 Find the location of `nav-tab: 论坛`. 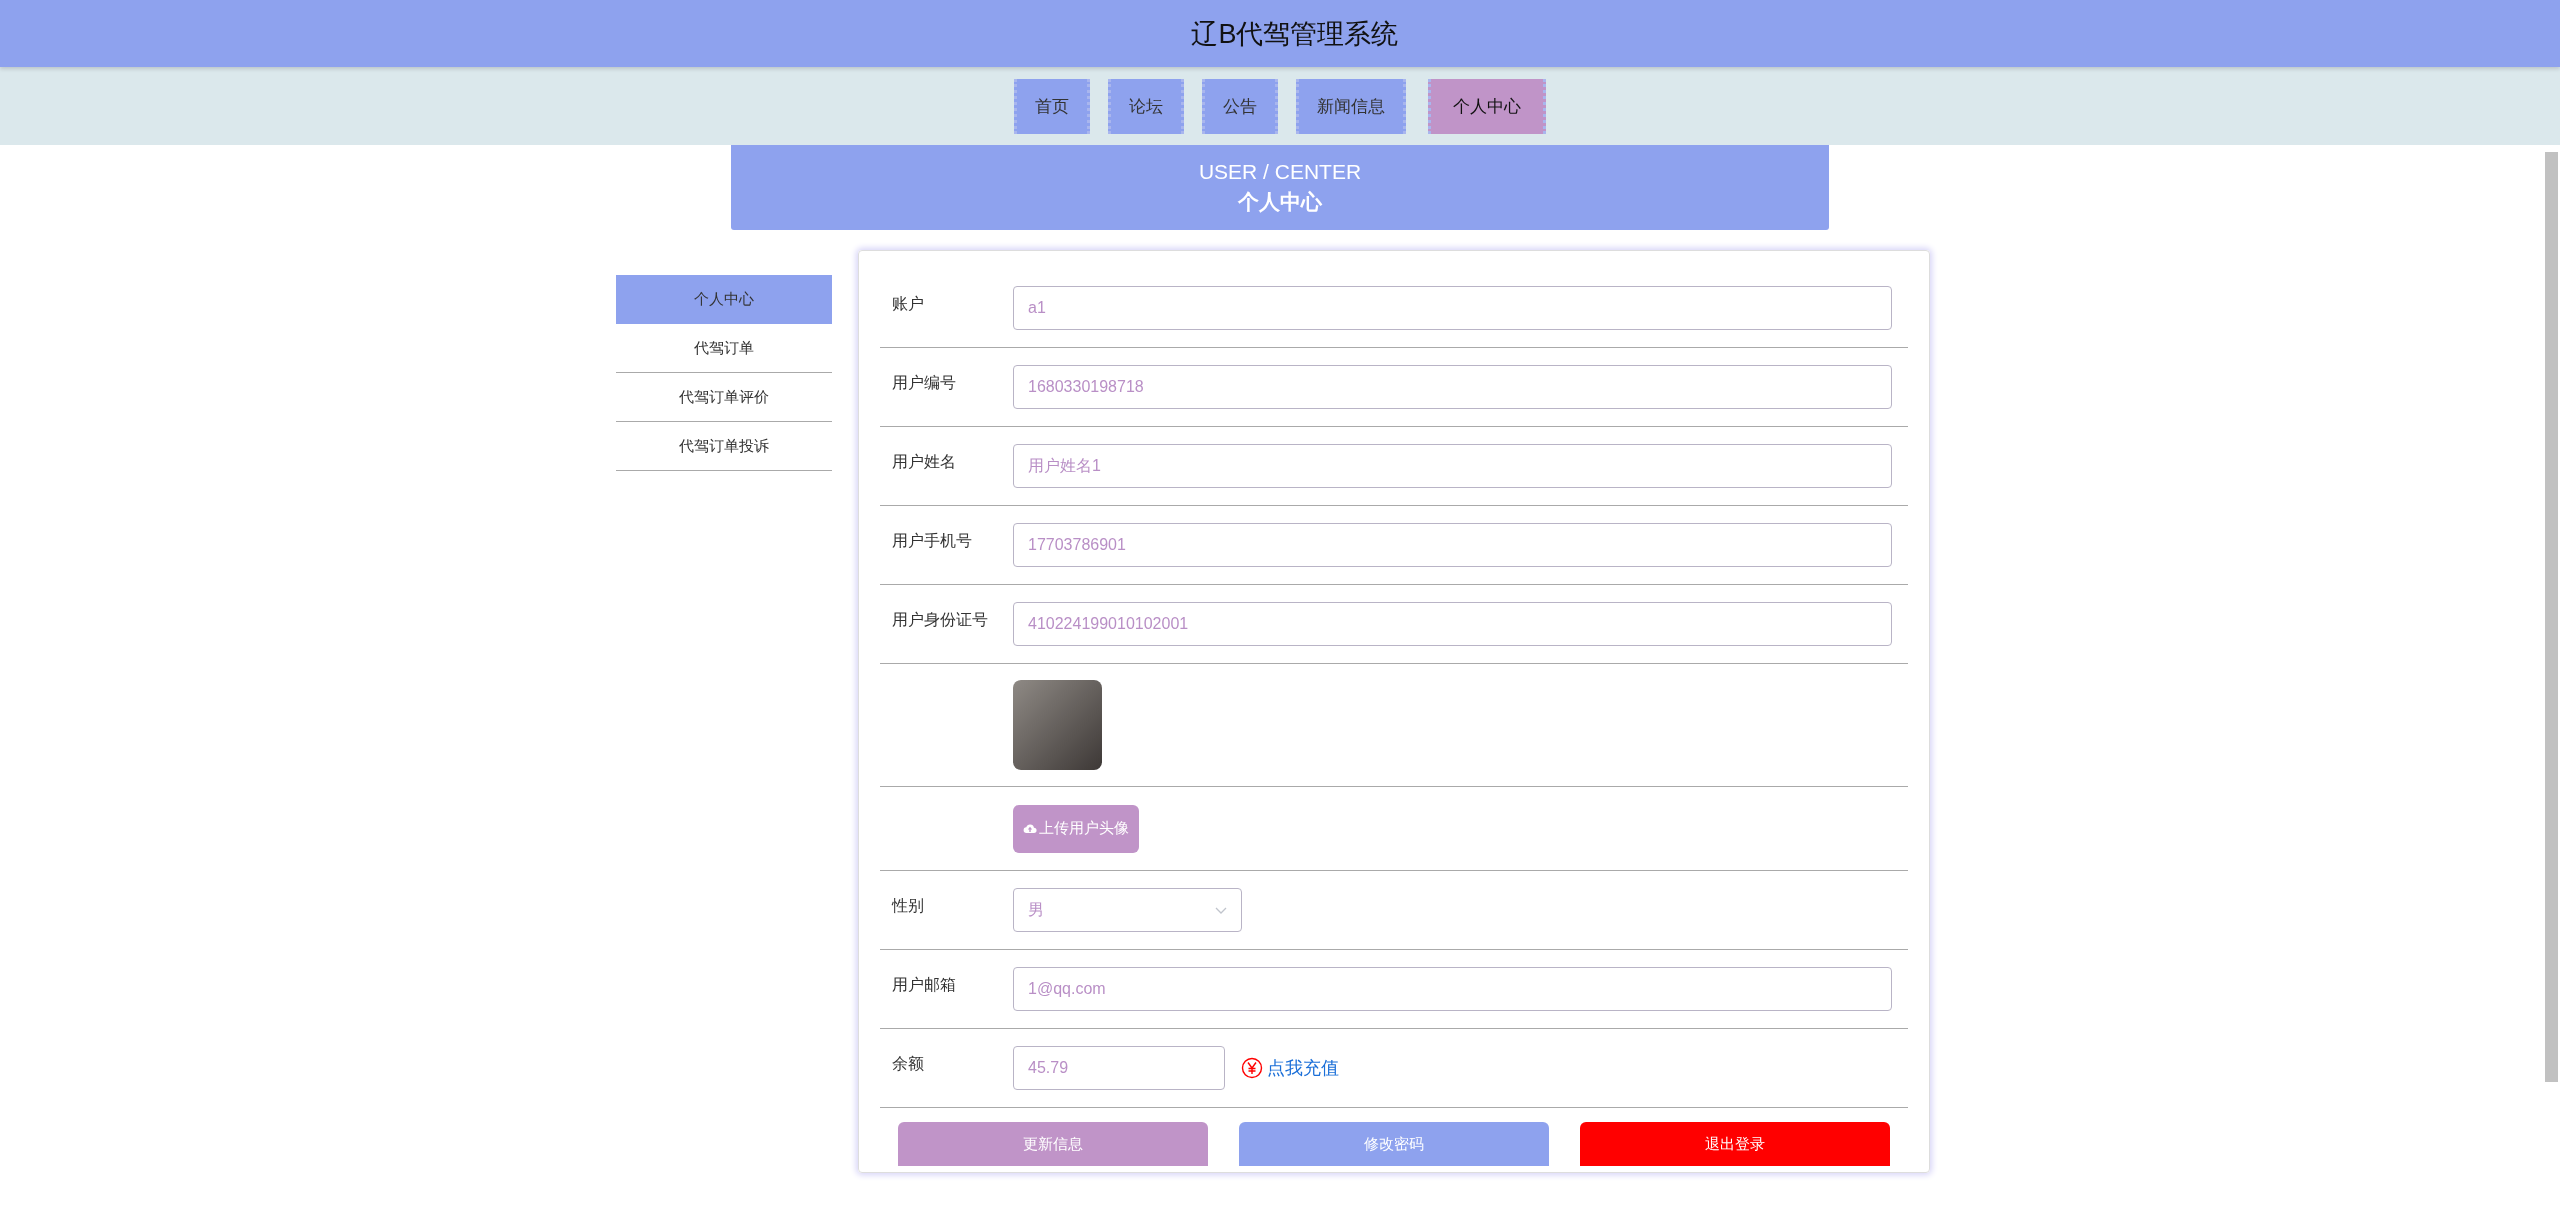

nav-tab: 论坛 is located at coordinates (1146, 106).